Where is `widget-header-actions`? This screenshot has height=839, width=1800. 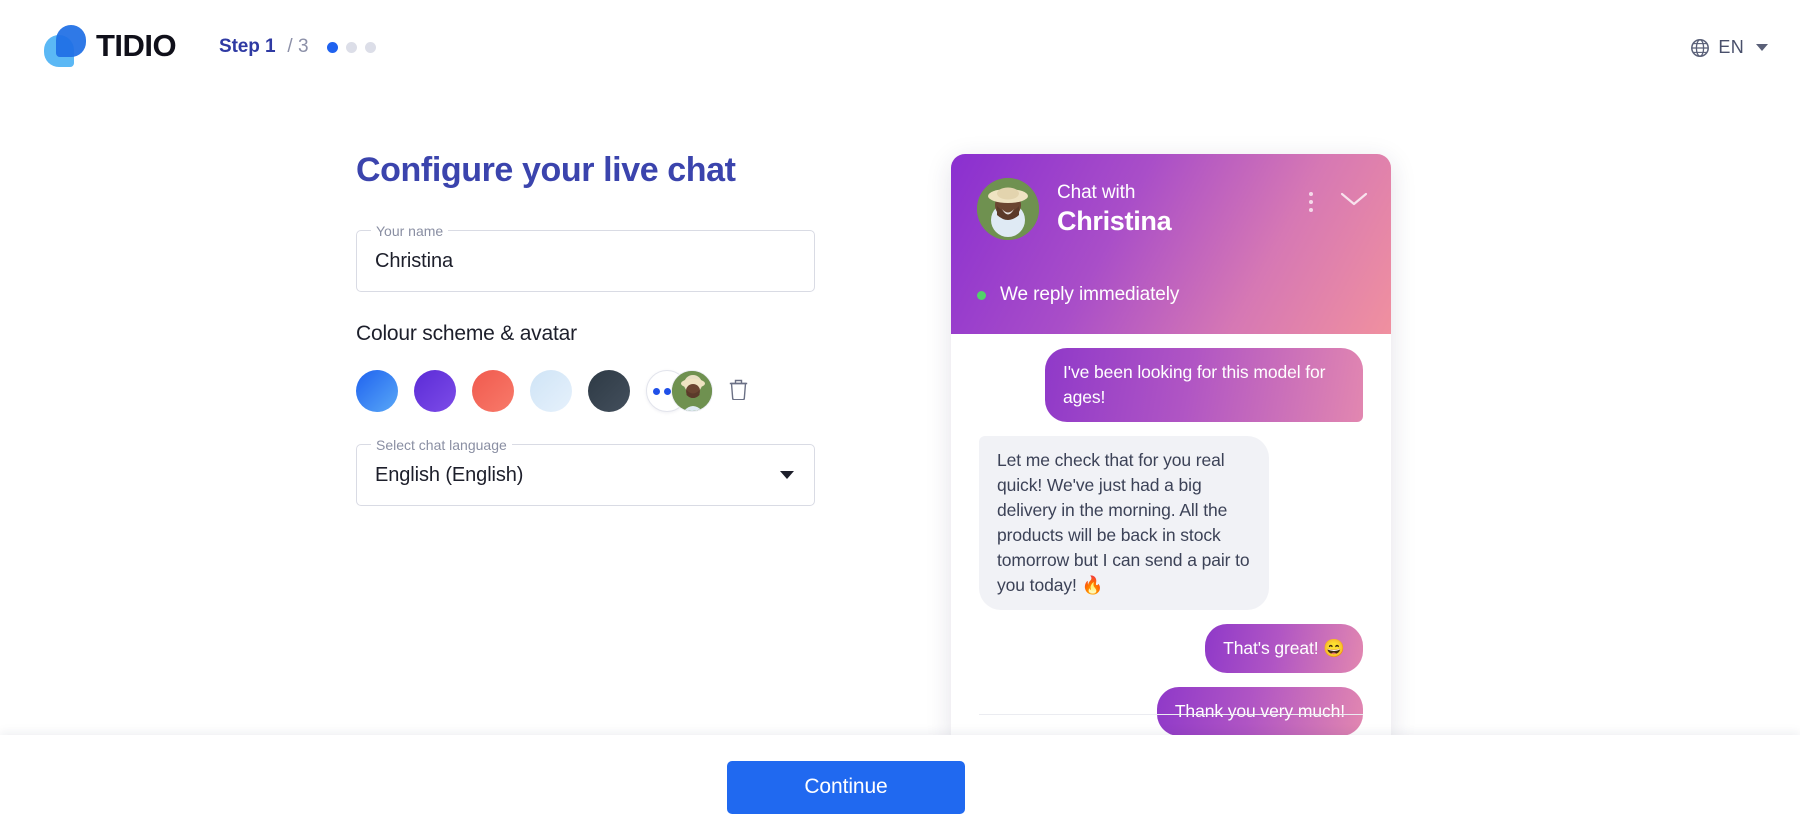 widget-header-actions is located at coordinates (1339, 201).